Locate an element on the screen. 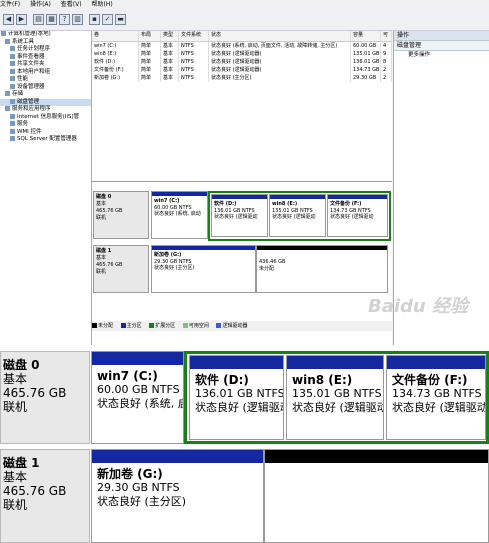  column-volume: 卷 is located at coordinates (115, 36).